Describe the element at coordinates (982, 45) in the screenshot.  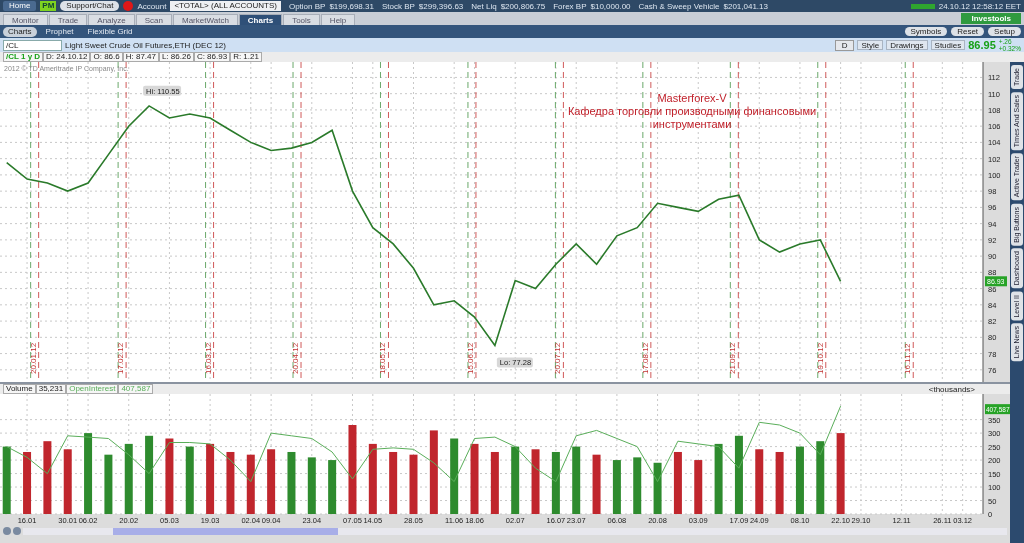
I see `last-price: 86.95` at that location.